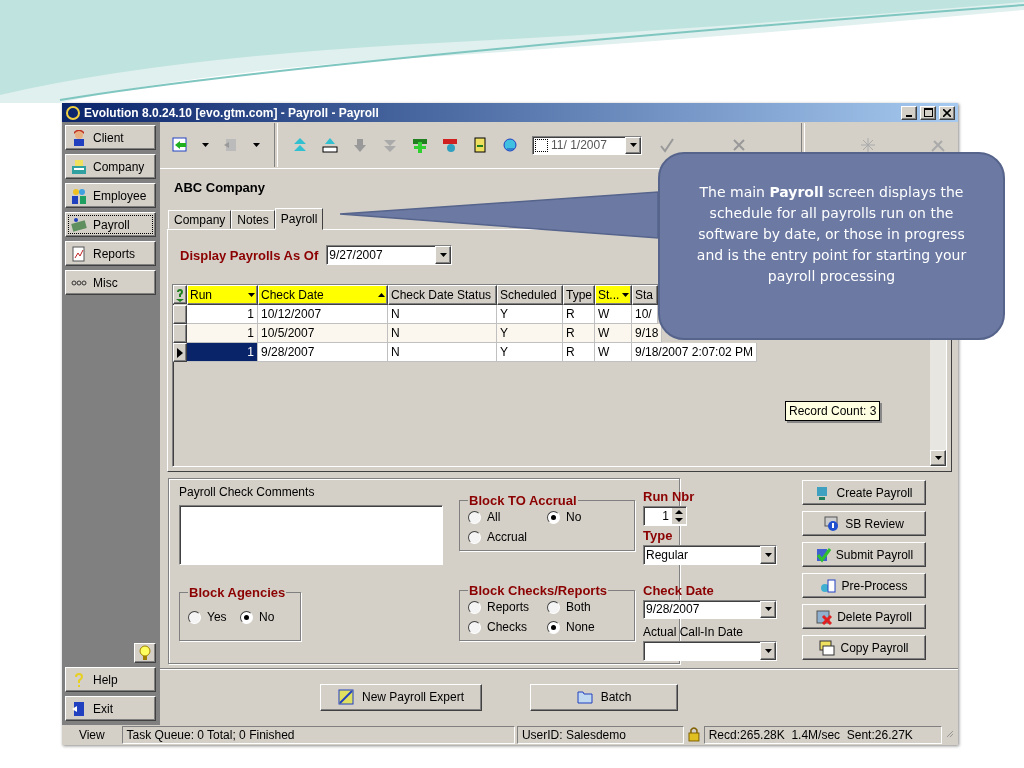  What do you see at coordinates (579, 295) in the screenshot?
I see `column-header: Type` at bounding box center [579, 295].